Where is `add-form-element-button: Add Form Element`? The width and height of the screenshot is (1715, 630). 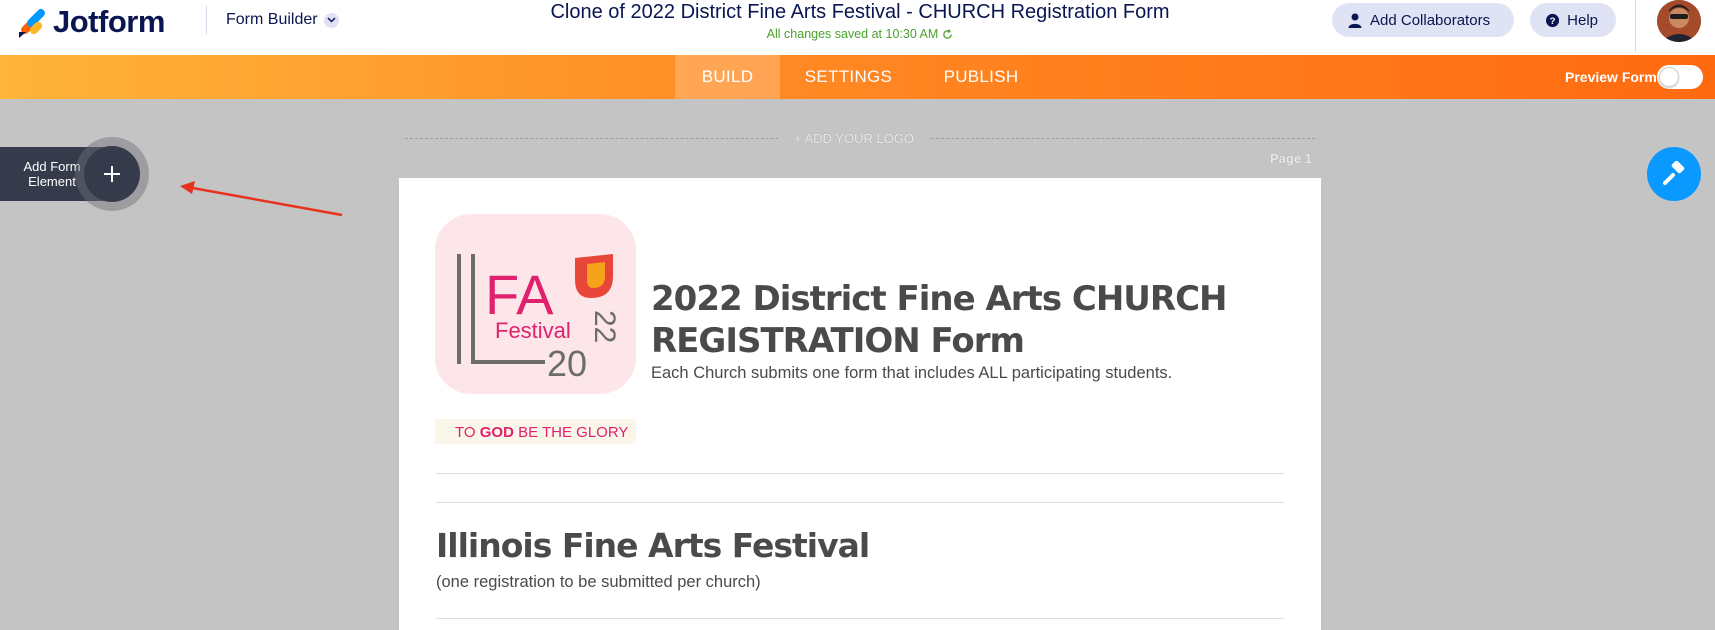 add-form-element-button: Add Form Element is located at coordinates (74, 174).